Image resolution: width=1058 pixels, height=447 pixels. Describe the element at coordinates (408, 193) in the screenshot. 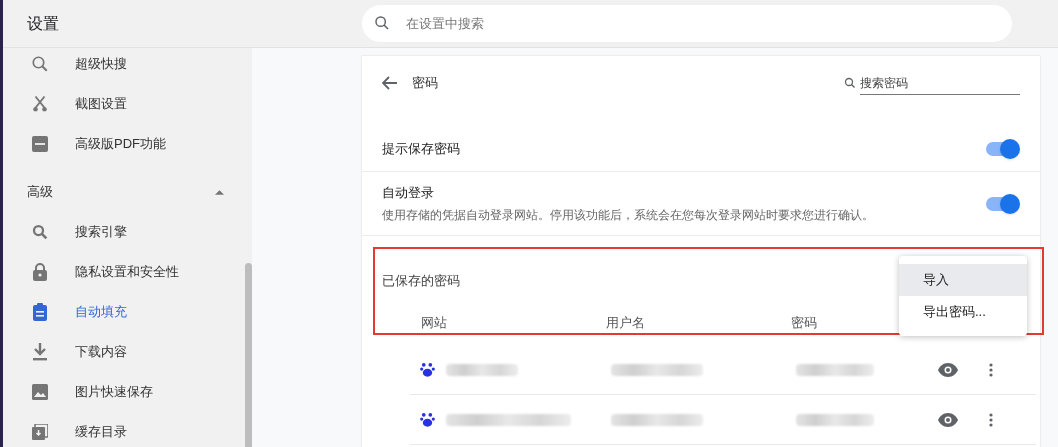

I see `setting-label: 自动登录` at that location.